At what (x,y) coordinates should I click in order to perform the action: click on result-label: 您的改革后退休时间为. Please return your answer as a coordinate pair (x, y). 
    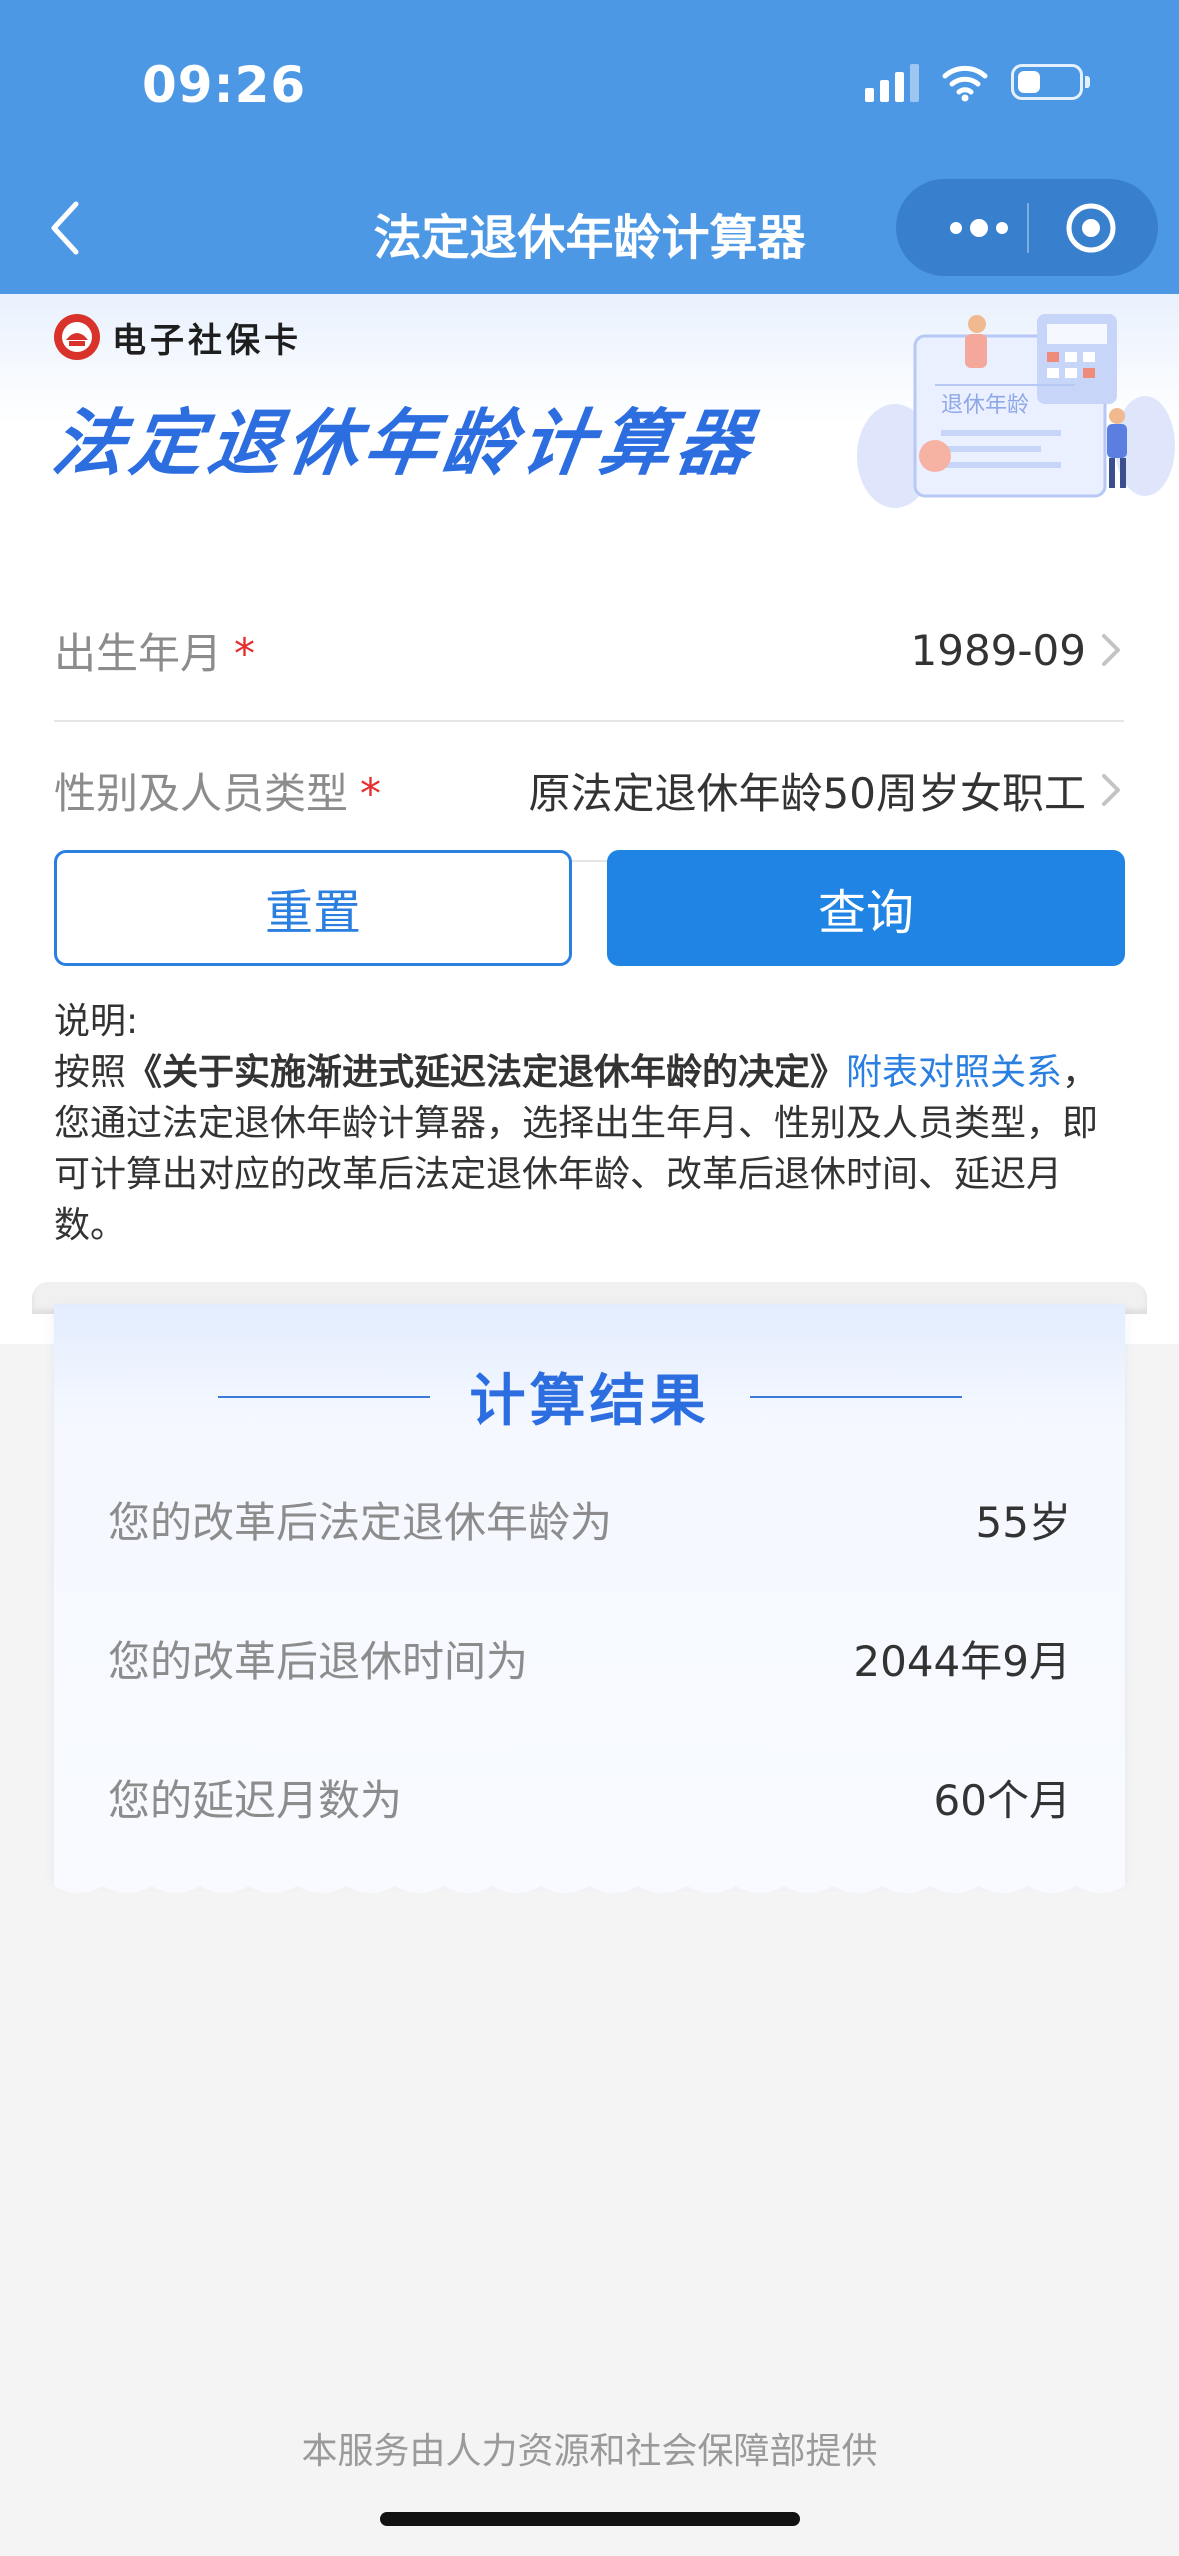
    Looking at the image, I should click on (318, 1661).